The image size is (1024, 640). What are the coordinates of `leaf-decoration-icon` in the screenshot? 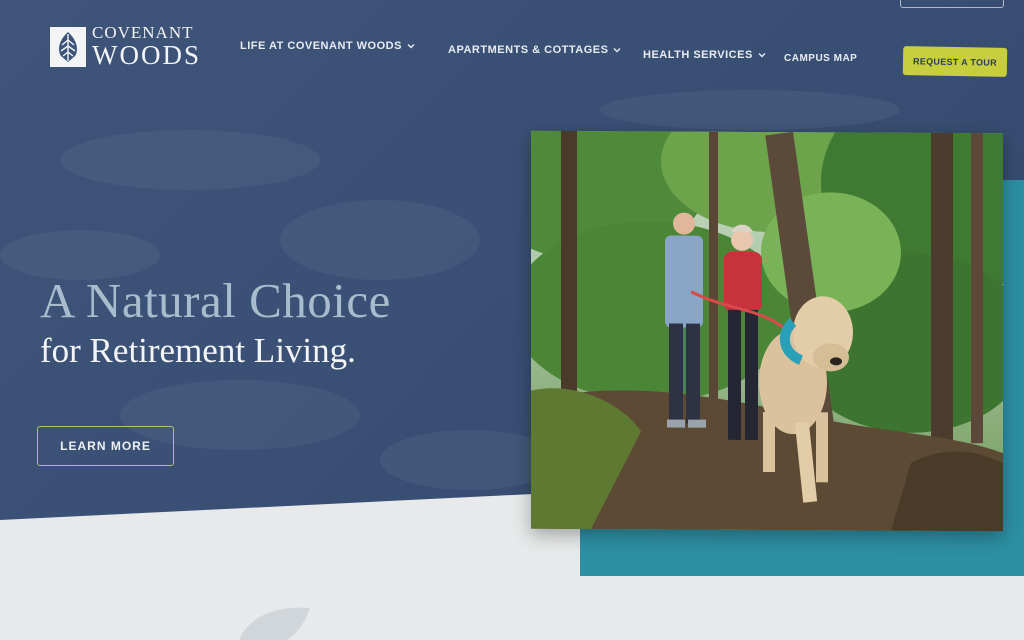 It's located at (274, 623).